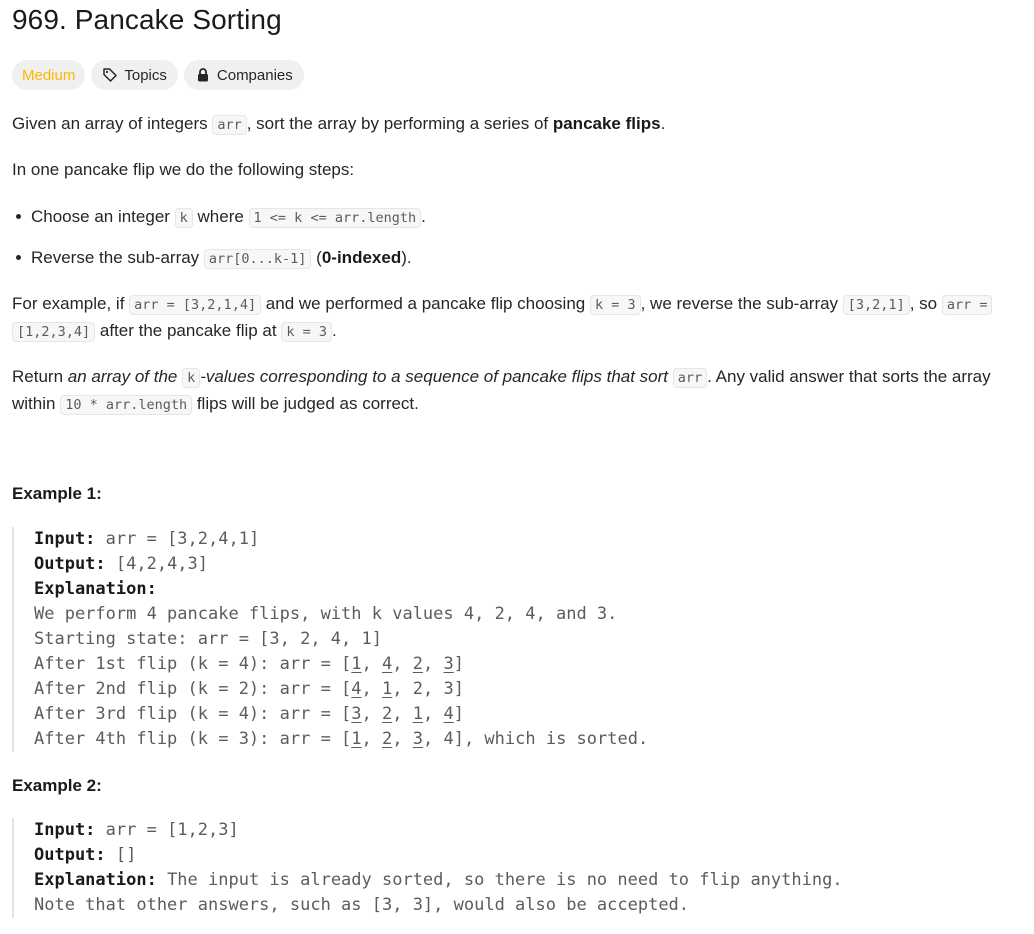 This screenshot has width=1034, height=934. I want to click on tag-icon, so click(110, 75).